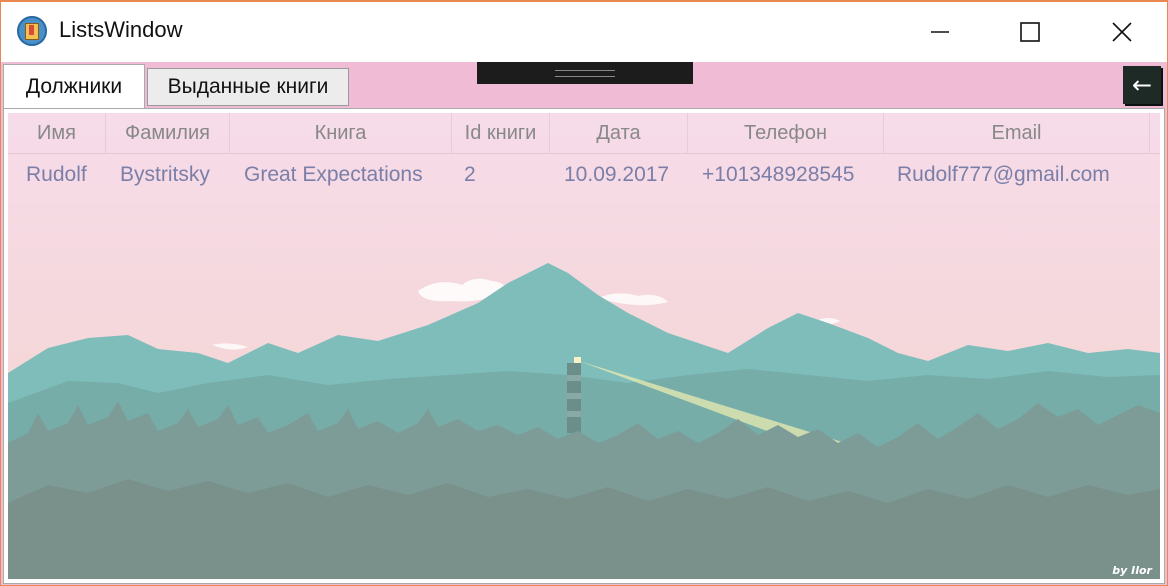 The image size is (1168, 586). I want to click on cell-last-name: Bystritsky, so click(165, 174).